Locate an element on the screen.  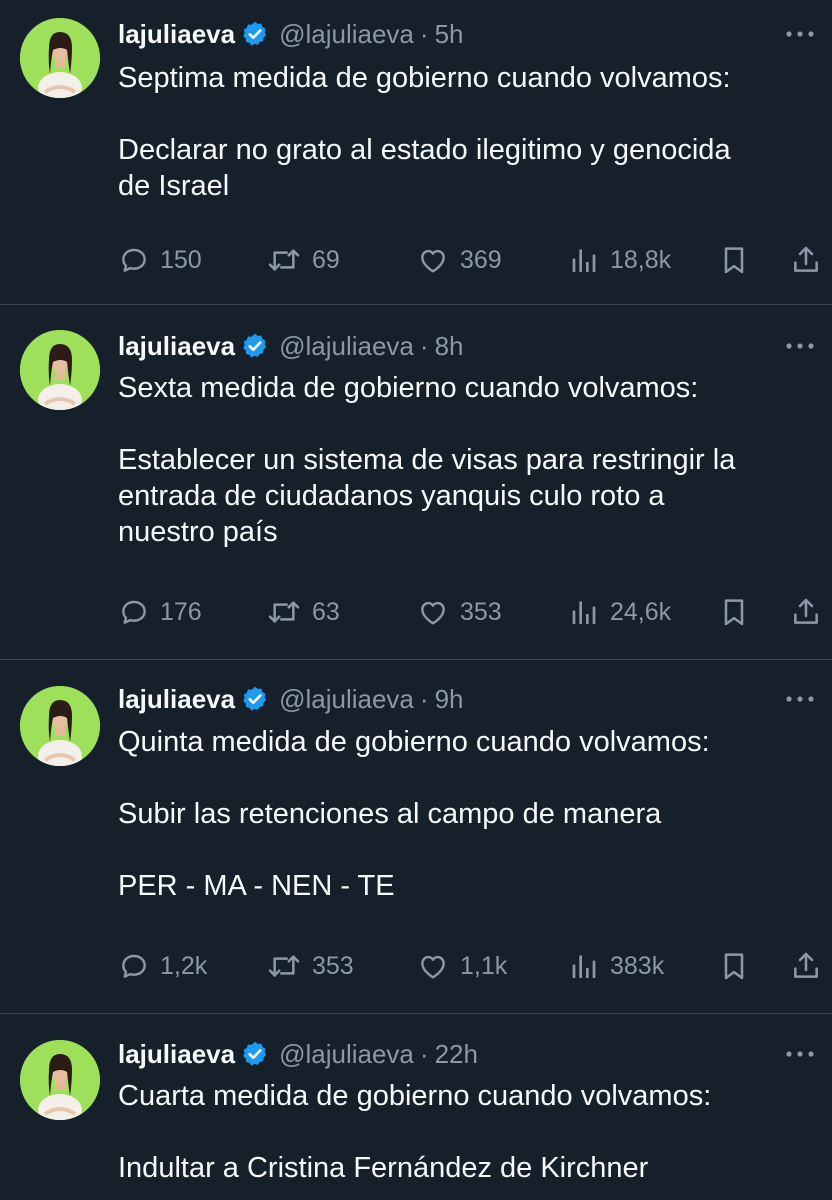
tweet-timestamp: 22h is located at coordinates (456, 1054).